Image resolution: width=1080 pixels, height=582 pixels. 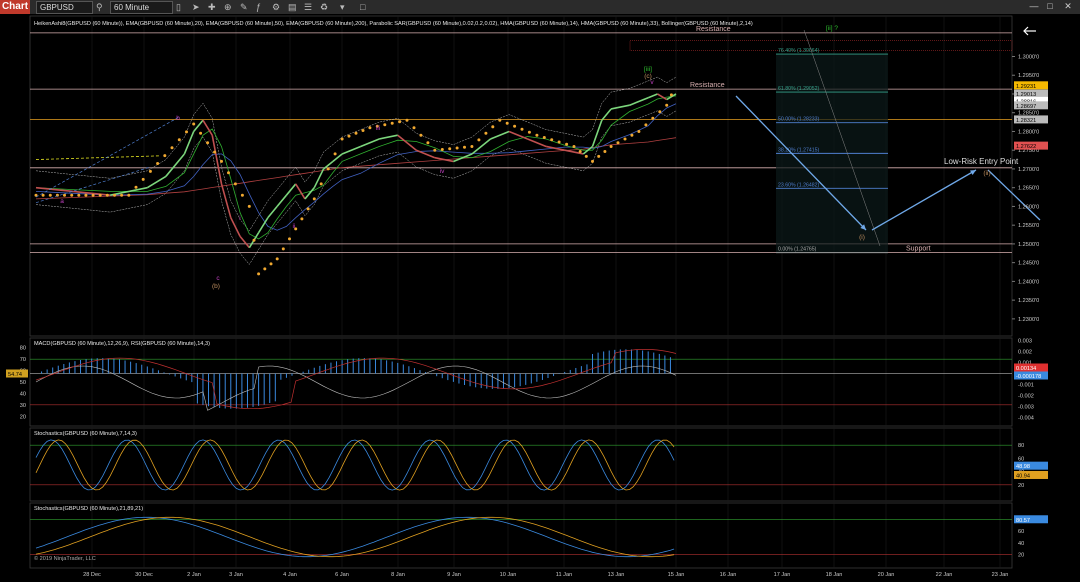 What do you see at coordinates (1028, 301) in the screenshot?
I see `price-y-tick-label: 1.2350'0` at bounding box center [1028, 301].